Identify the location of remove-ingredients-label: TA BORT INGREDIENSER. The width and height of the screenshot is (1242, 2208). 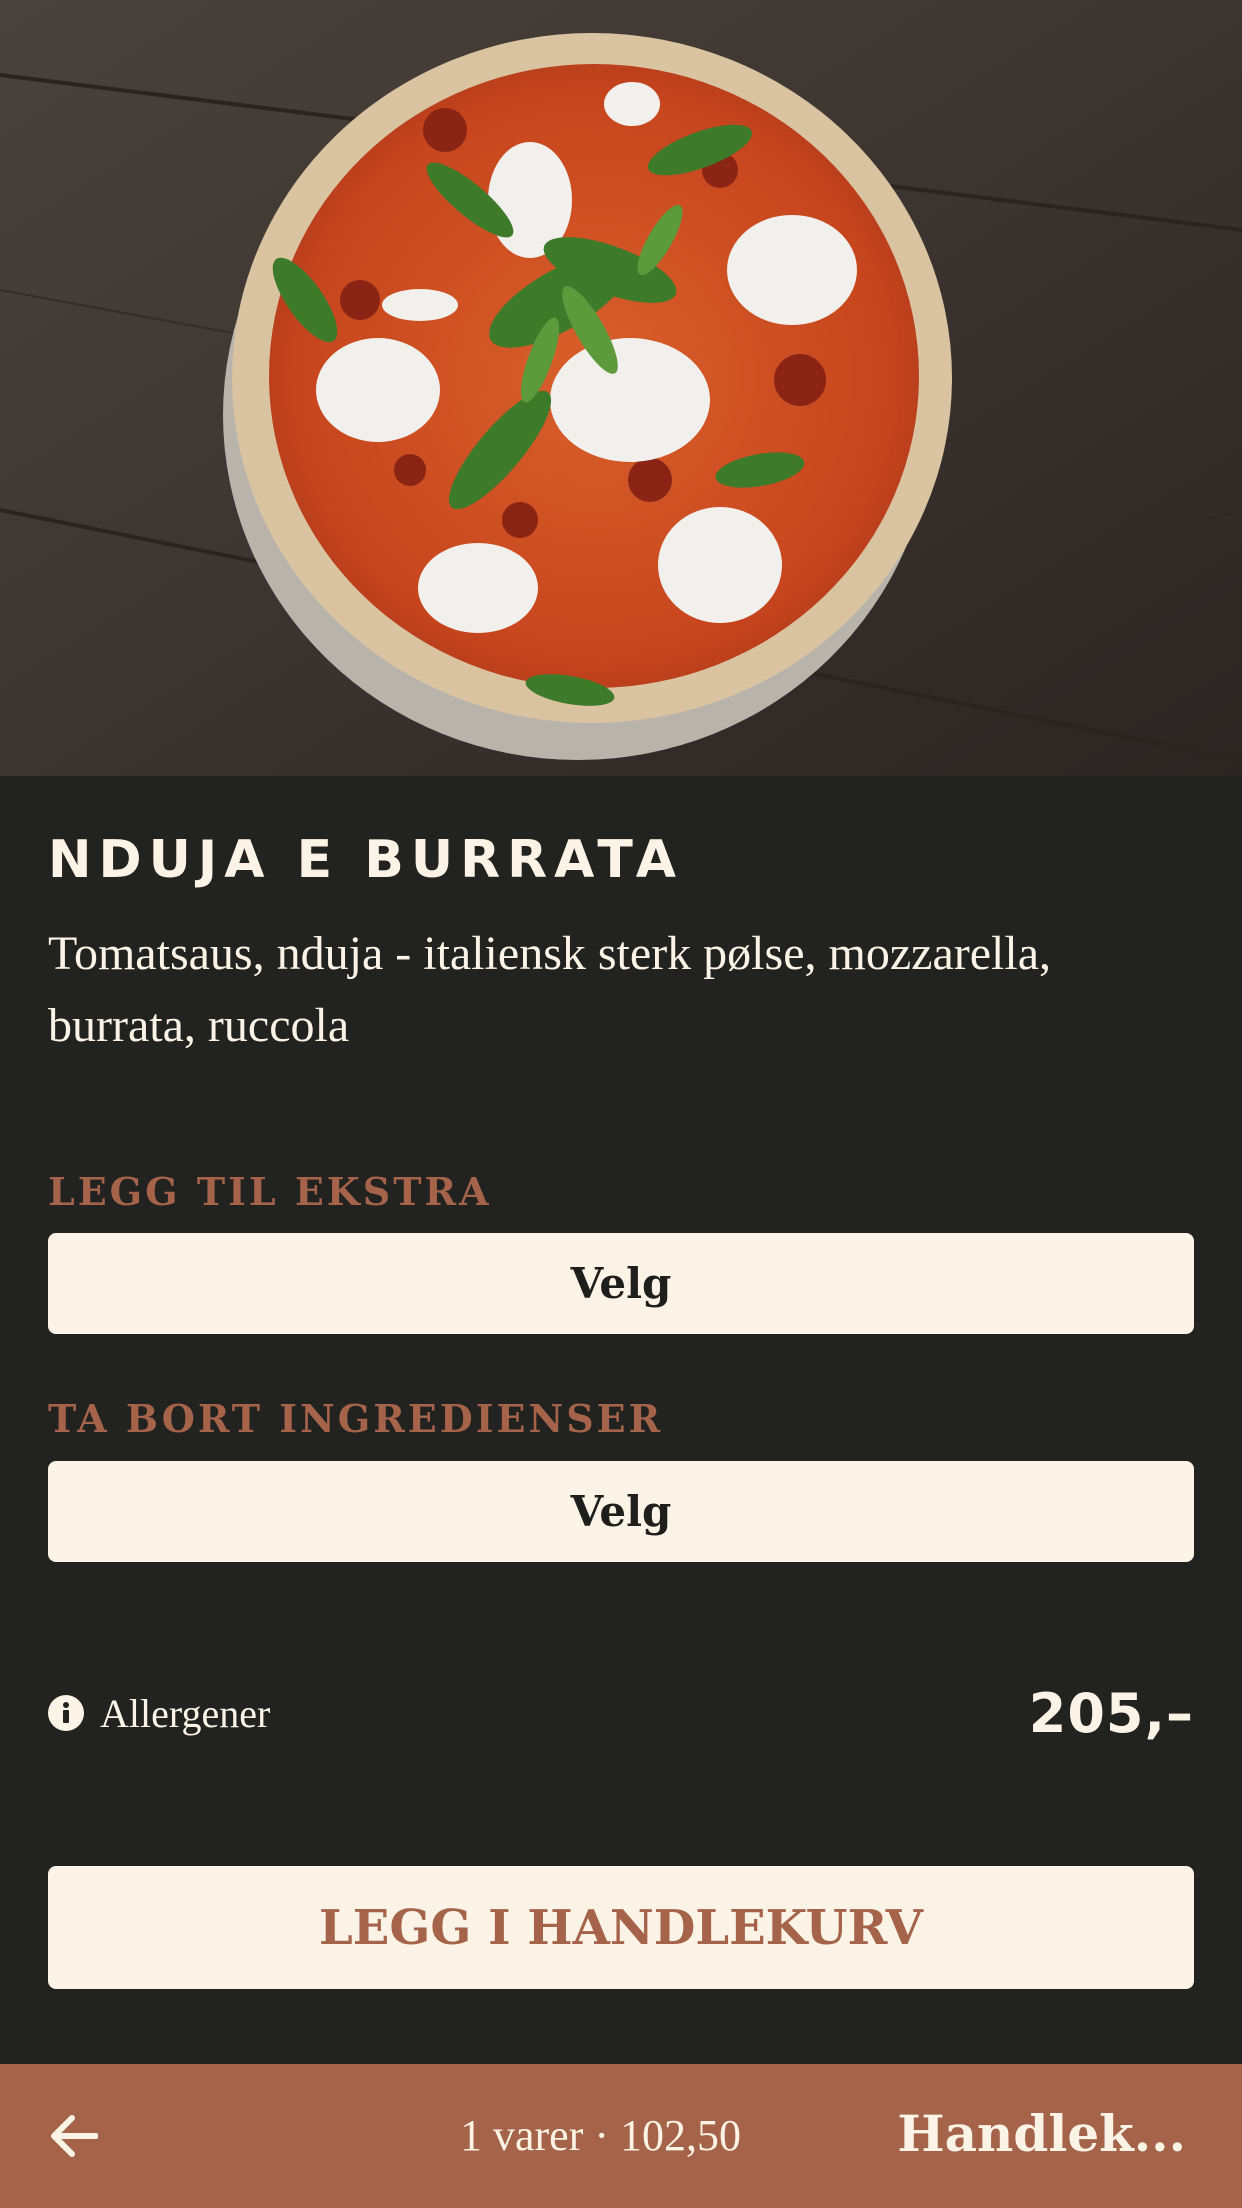
(356, 1418).